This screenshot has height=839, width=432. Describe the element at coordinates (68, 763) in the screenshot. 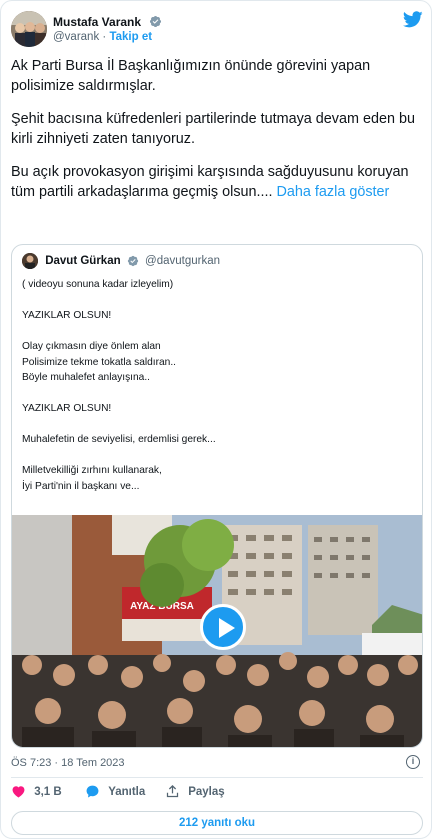

I see `tweet-timestamp: ÖS 7:23 · 18 Tem 2023` at that location.